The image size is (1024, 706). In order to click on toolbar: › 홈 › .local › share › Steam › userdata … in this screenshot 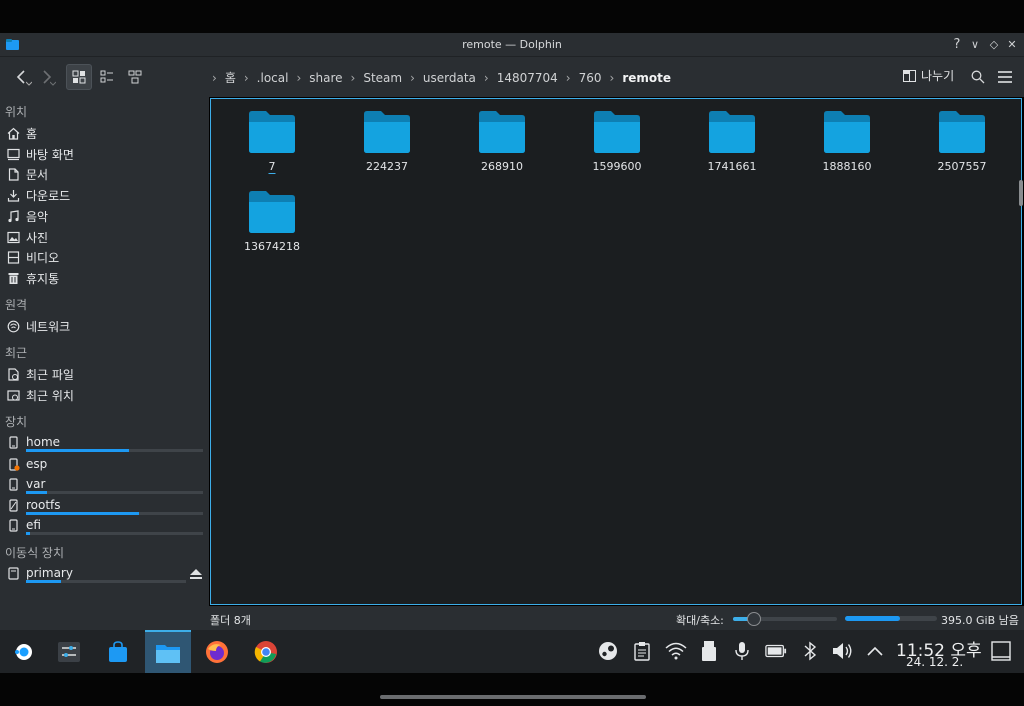, I will do `click(512, 77)`.